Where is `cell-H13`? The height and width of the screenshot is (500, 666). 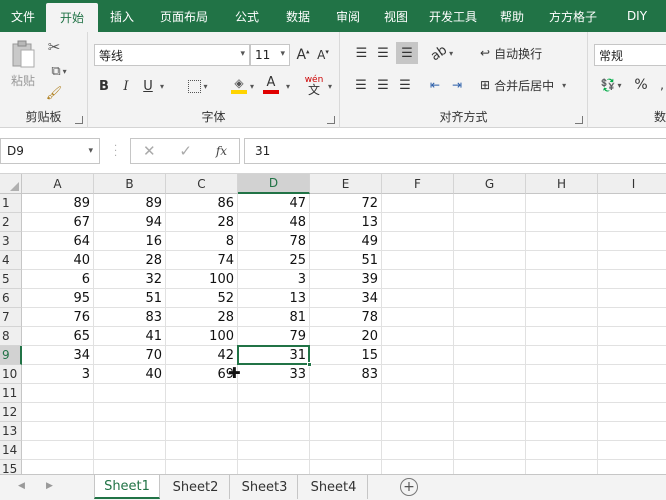 cell-H13 is located at coordinates (562, 431).